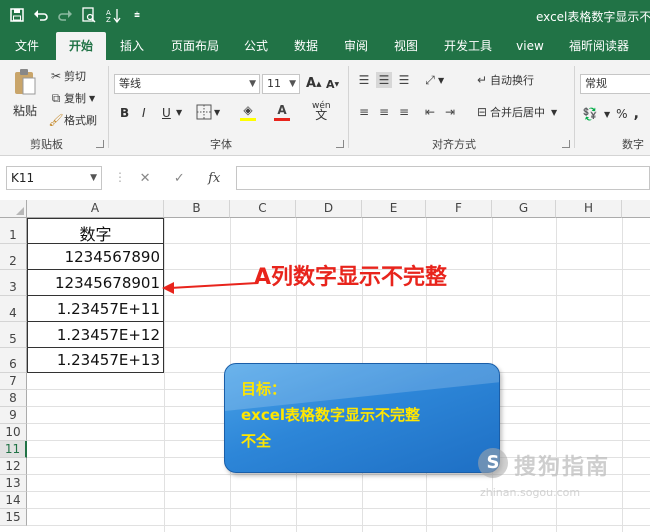  Describe the element at coordinates (95, 257) in the screenshot. I see `cell-a2: 1234567890` at that location.